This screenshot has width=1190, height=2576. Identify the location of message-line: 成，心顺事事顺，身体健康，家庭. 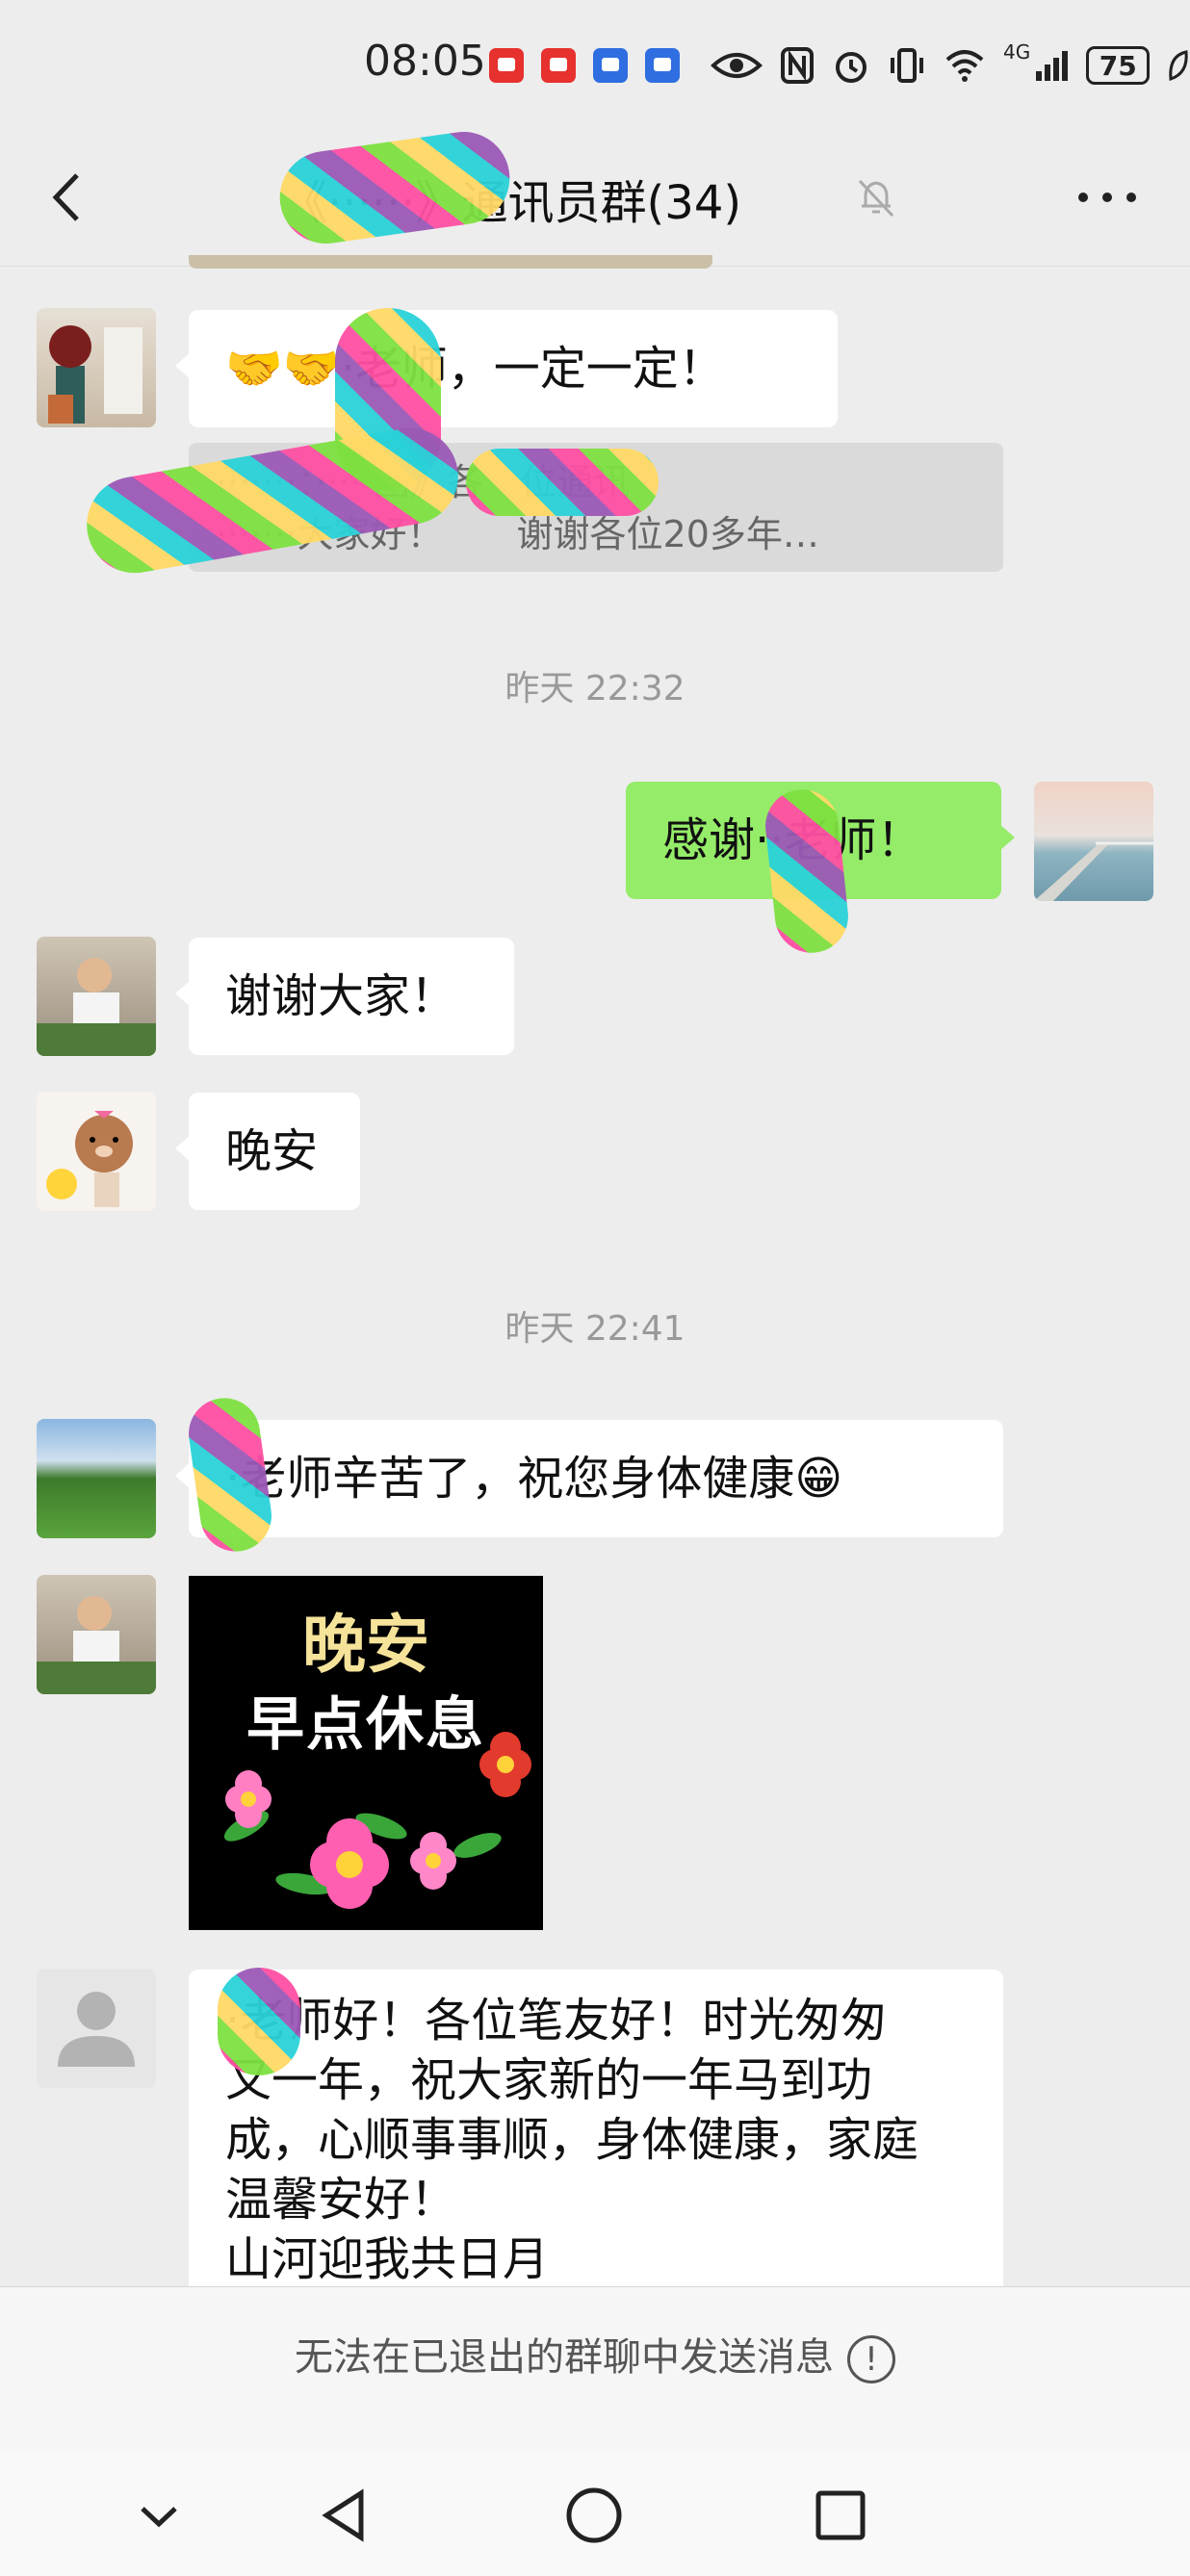
(572, 2140).